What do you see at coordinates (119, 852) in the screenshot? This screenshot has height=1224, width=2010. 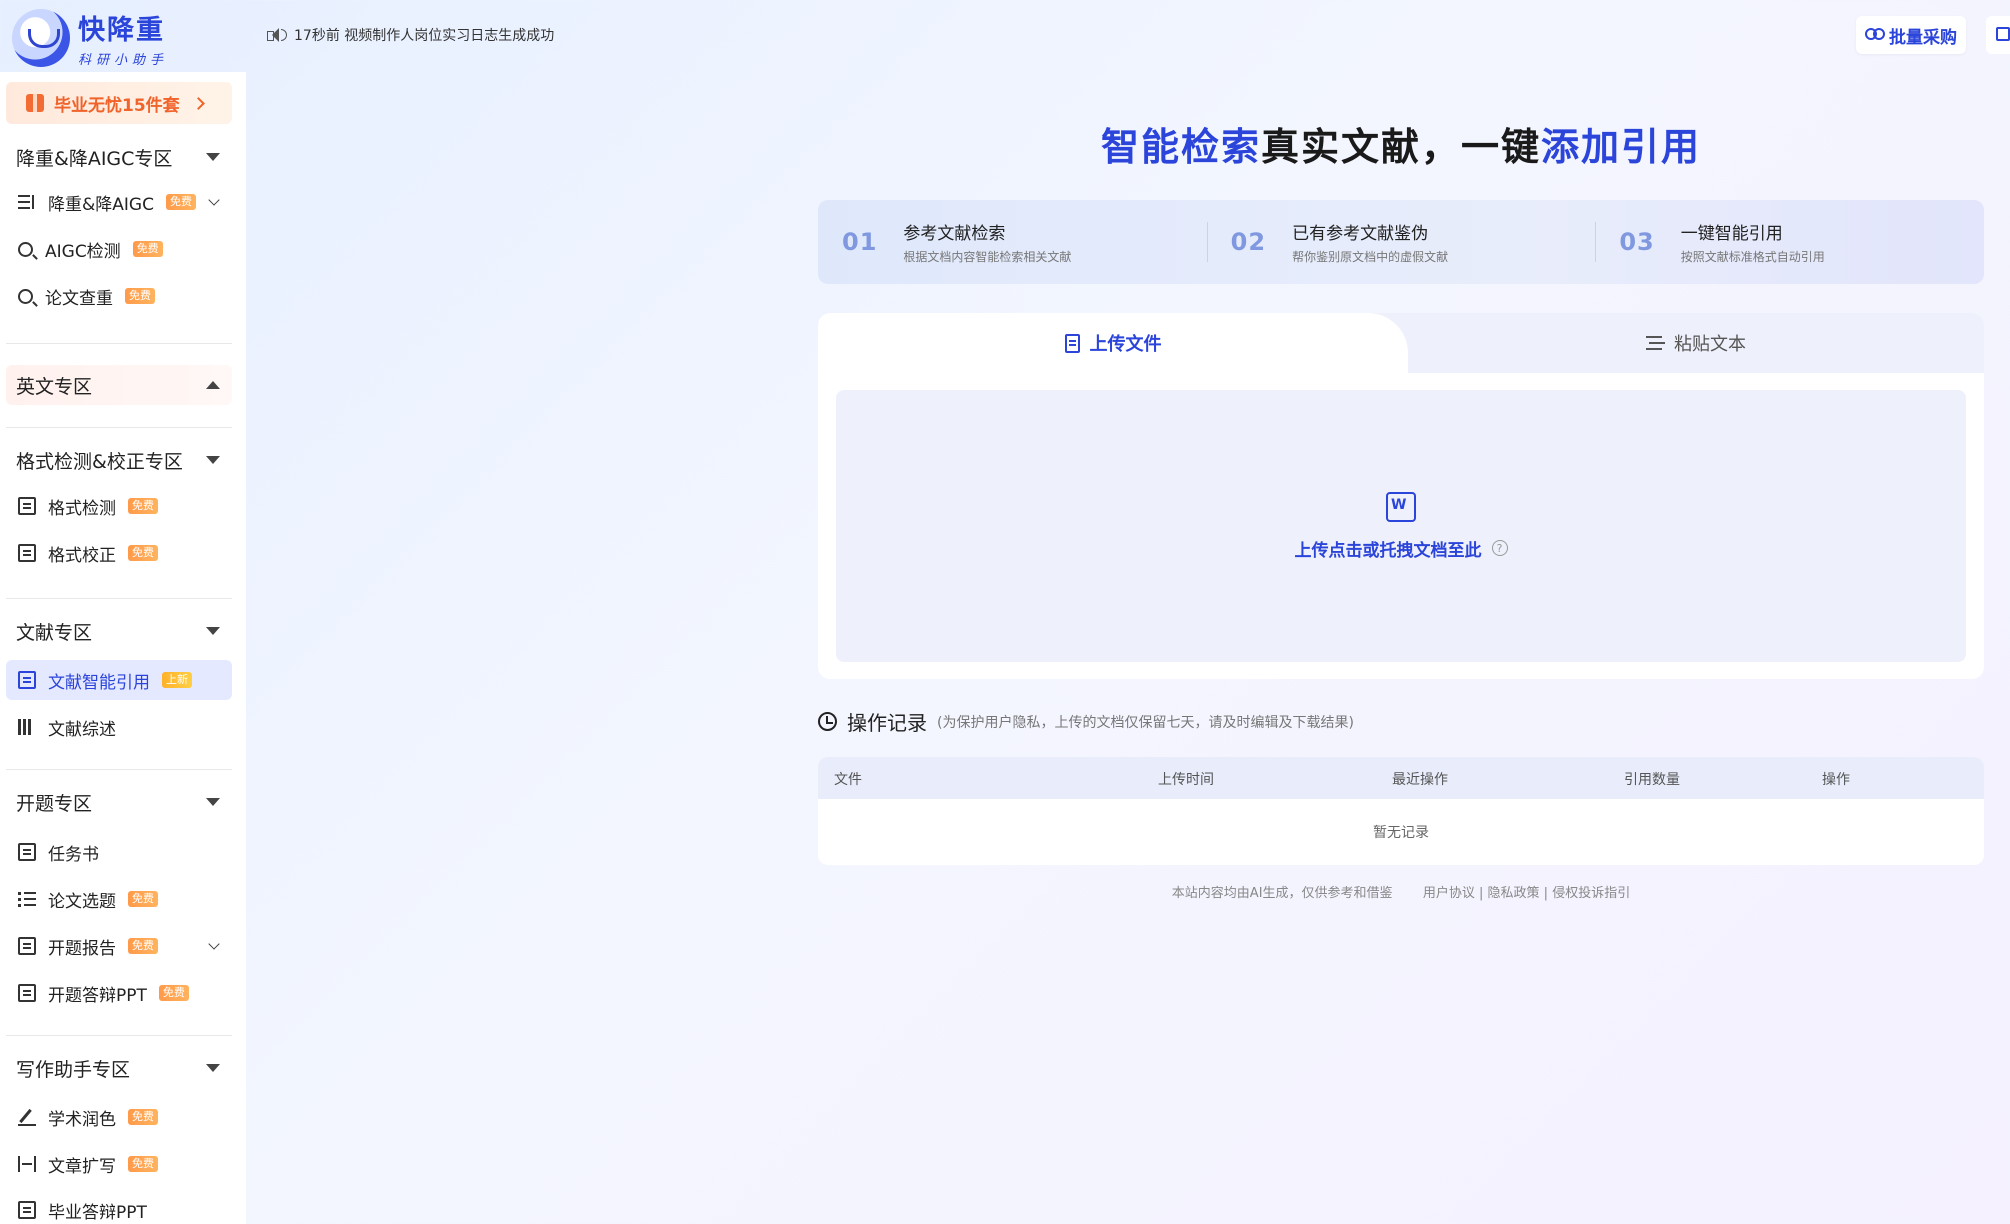 I see `sidebar-item-task-book: 任务书` at bounding box center [119, 852].